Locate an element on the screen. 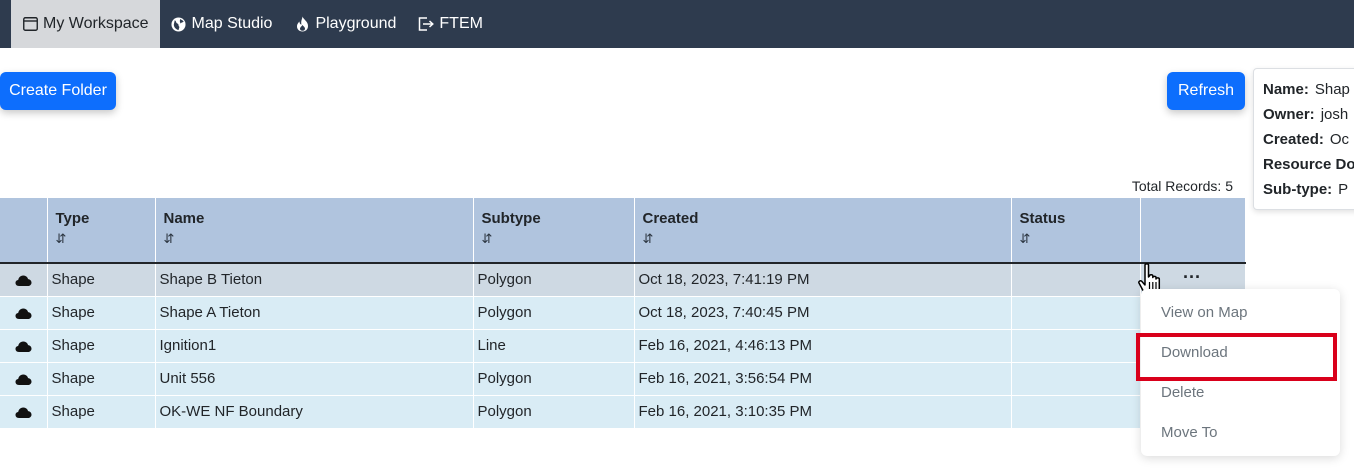  info-owner-label: Owner: is located at coordinates (1289, 114).